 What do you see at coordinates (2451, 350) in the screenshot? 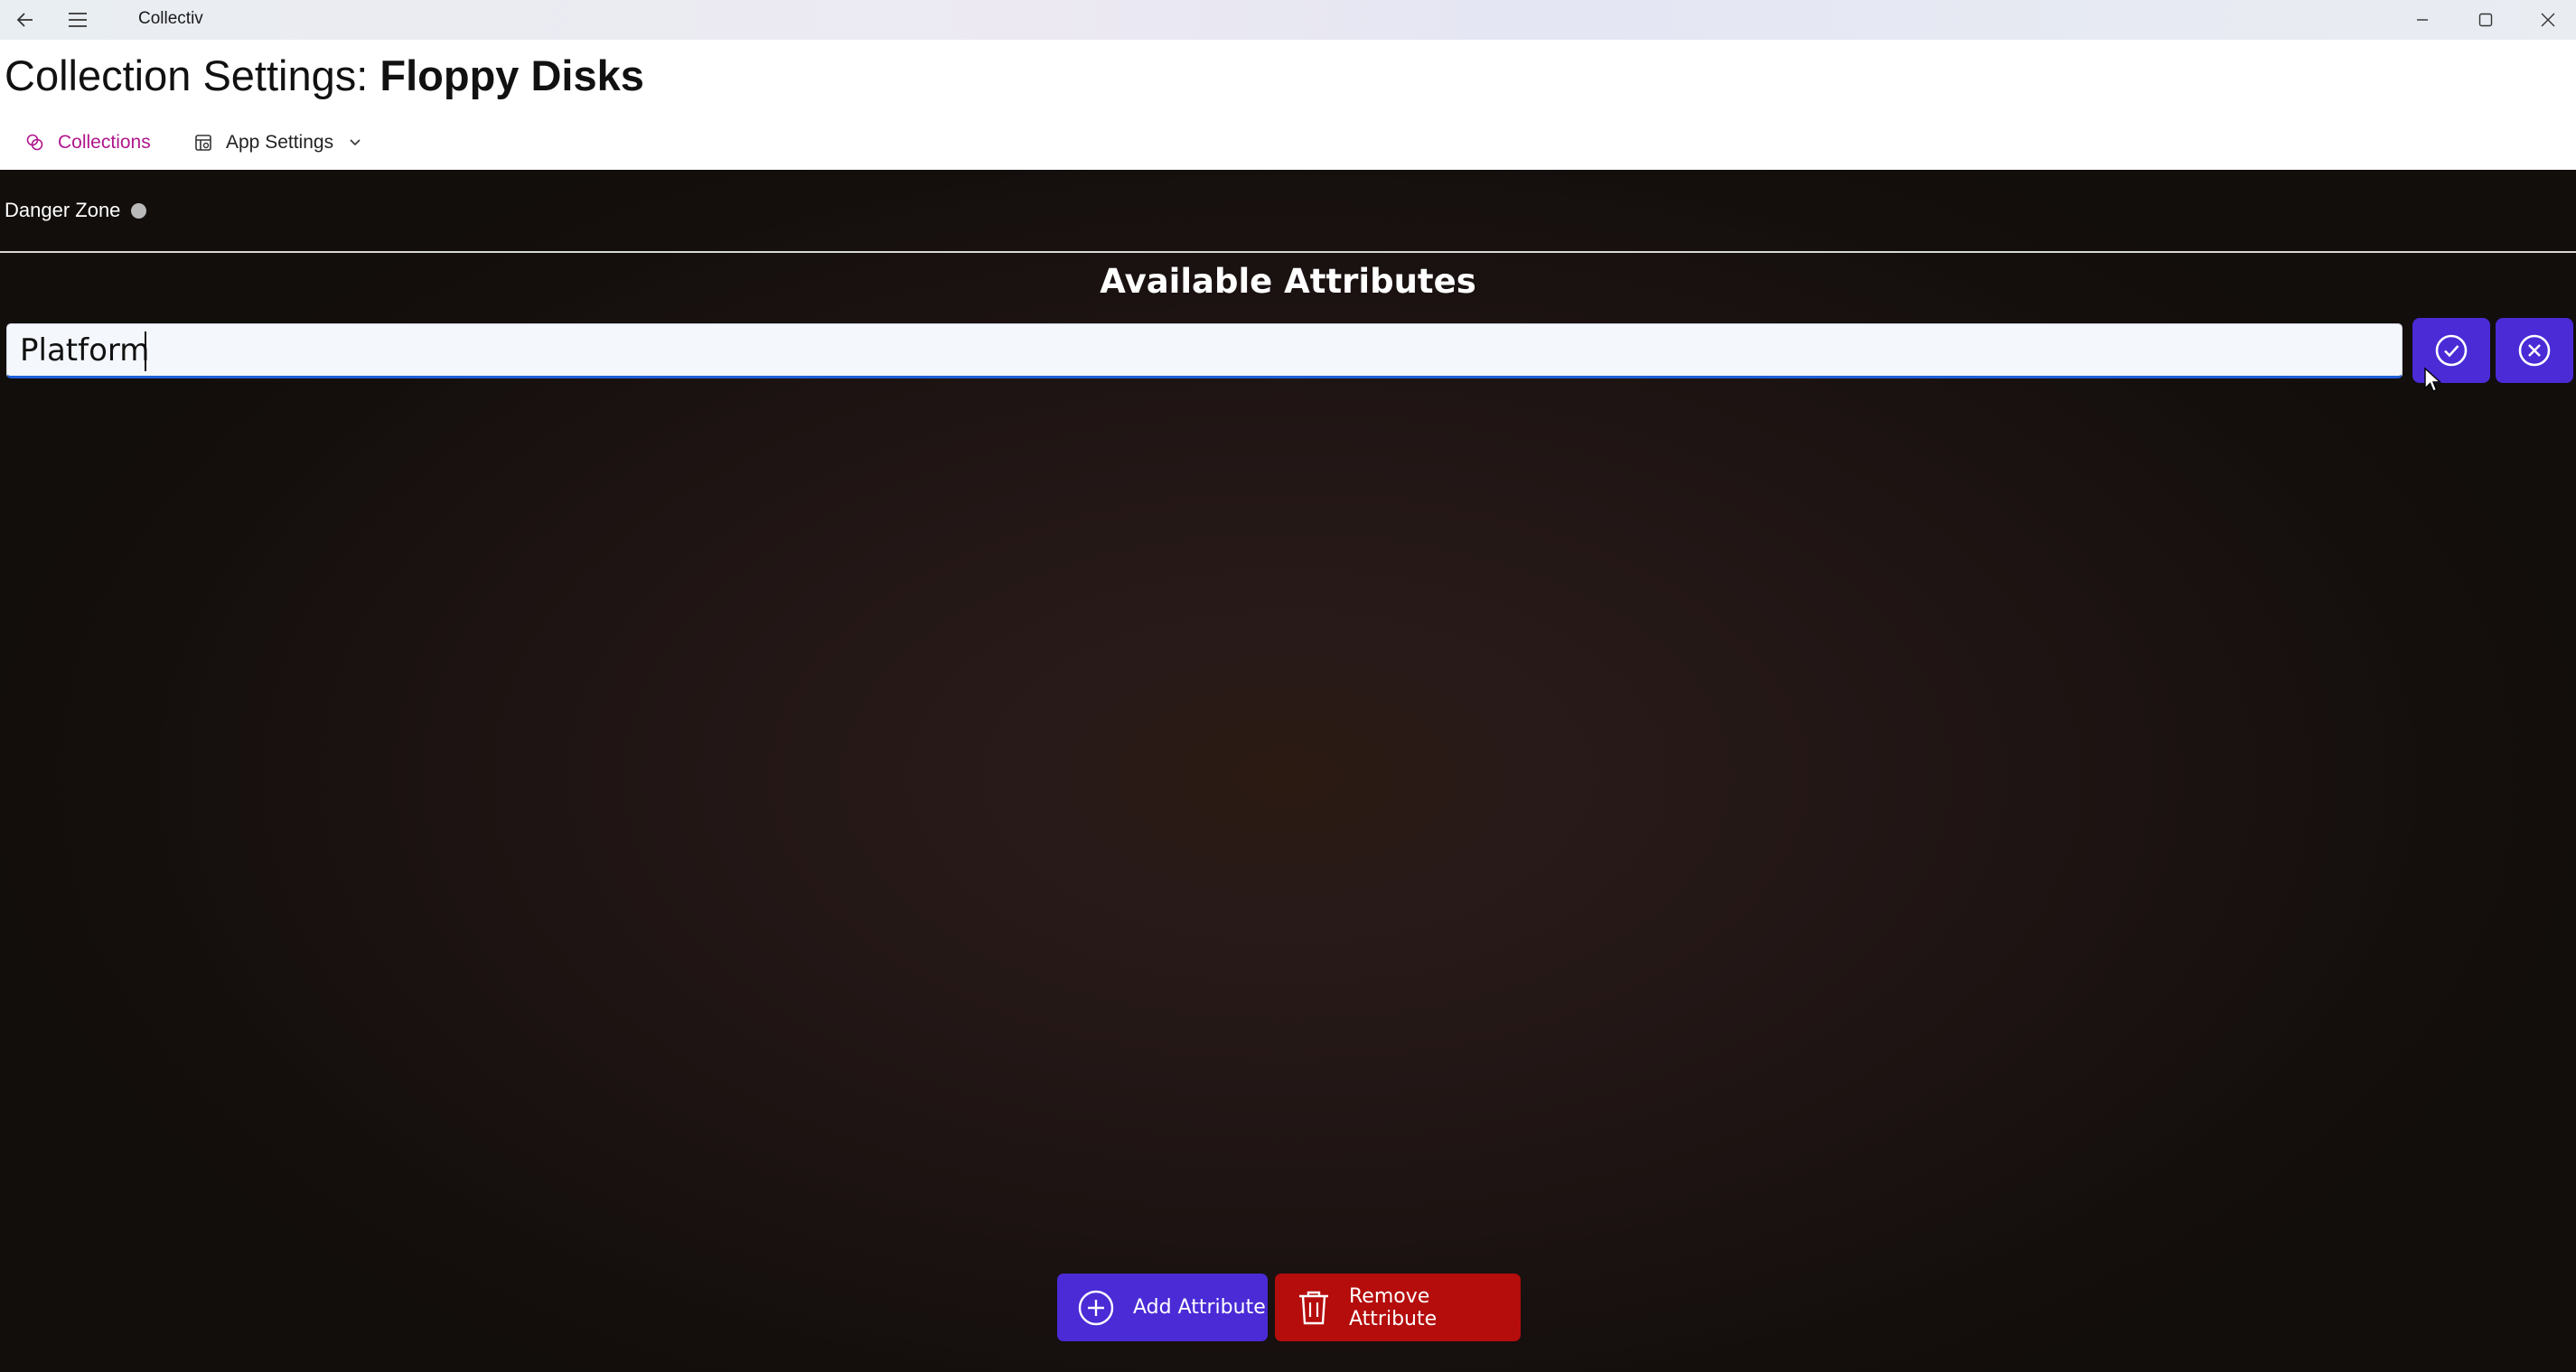
I see `check-circle-icon` at bounding box center [2451, 350].